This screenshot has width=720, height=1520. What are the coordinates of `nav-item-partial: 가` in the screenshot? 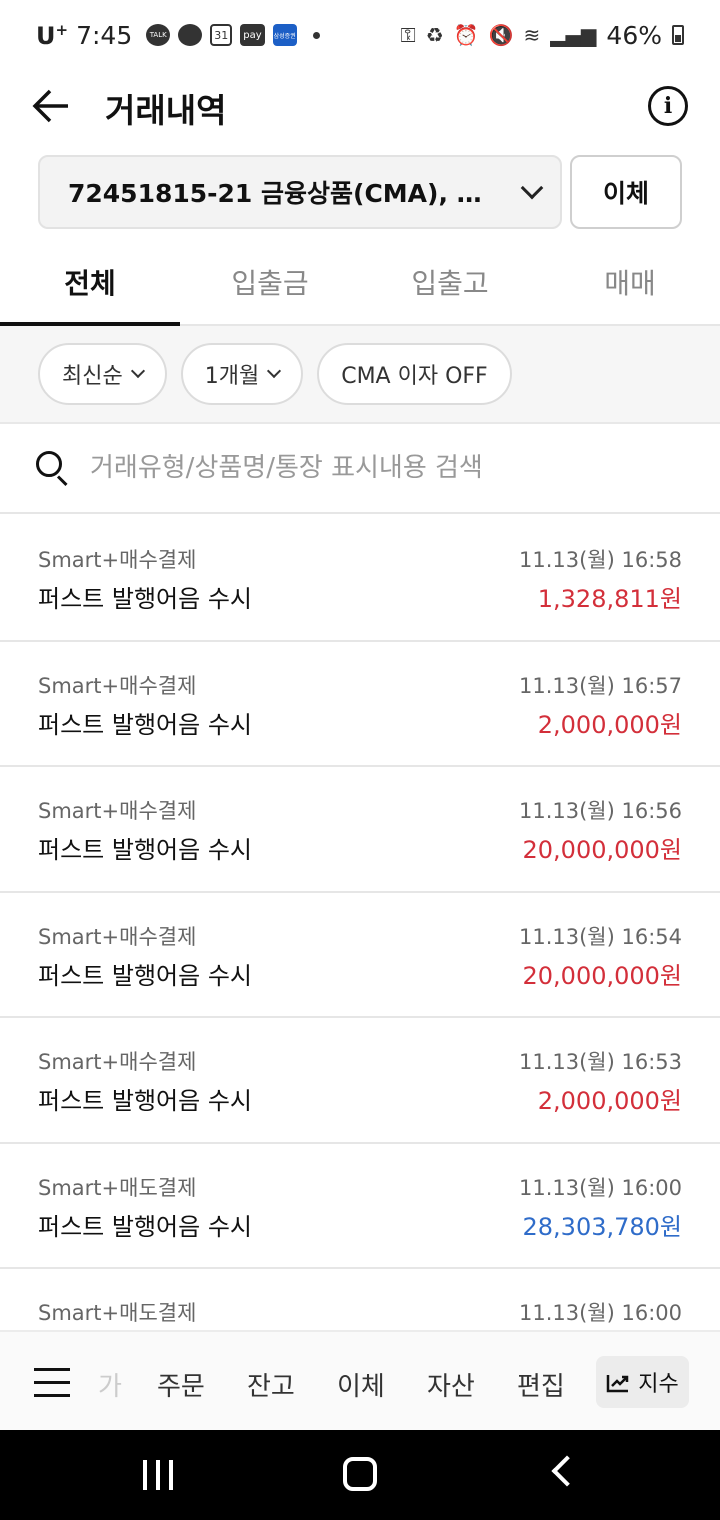 It's located at (110, 1384).